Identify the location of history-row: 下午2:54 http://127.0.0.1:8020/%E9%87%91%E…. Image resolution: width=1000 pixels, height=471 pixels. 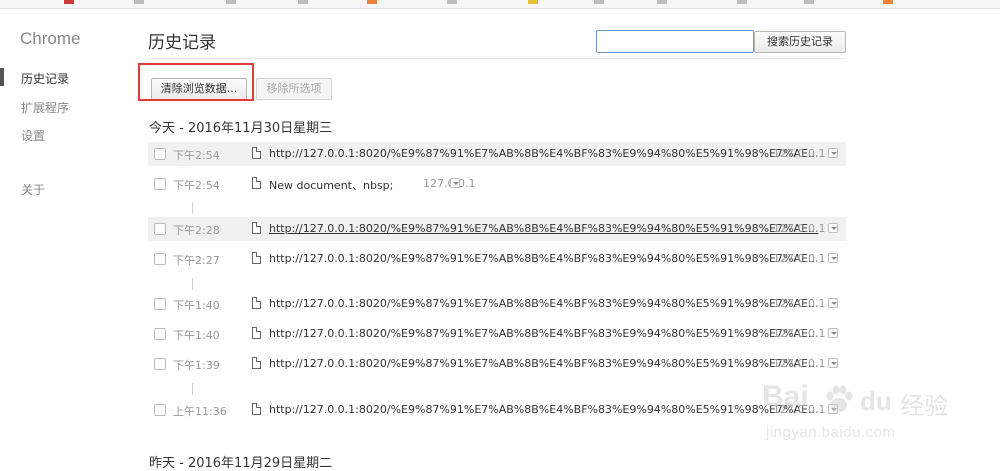
(497, 154).